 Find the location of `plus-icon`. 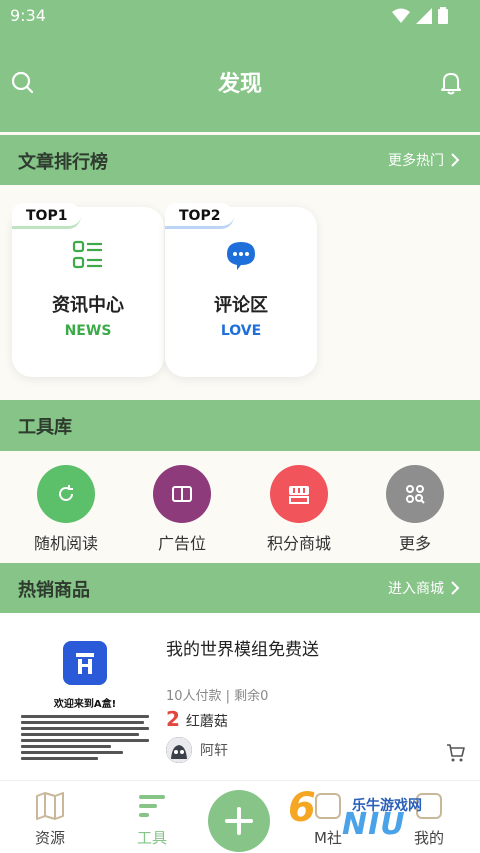

plus-icon is located at coordinates (239, 821).